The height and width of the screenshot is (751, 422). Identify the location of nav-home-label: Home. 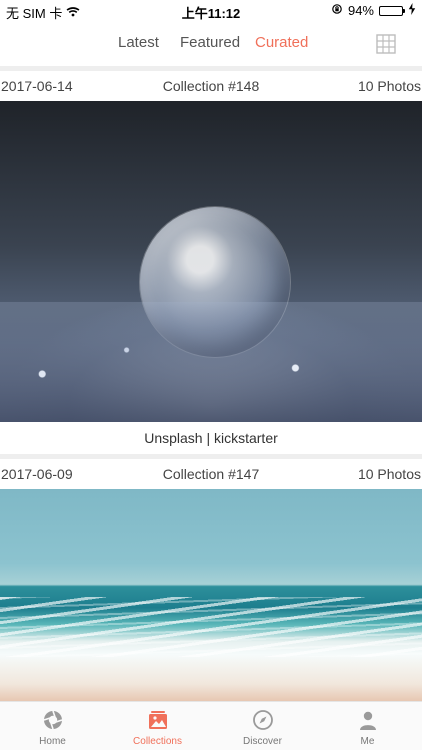
(52, 741).